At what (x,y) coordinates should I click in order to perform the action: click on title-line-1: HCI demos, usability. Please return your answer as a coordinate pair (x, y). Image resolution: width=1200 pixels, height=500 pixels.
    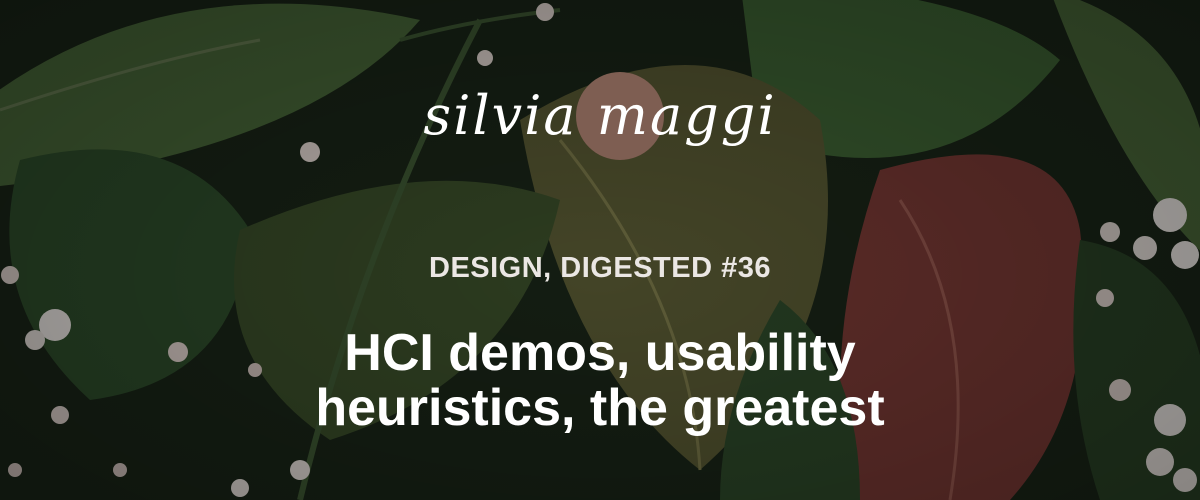
    Looking at the image, I should click on (600, 353).